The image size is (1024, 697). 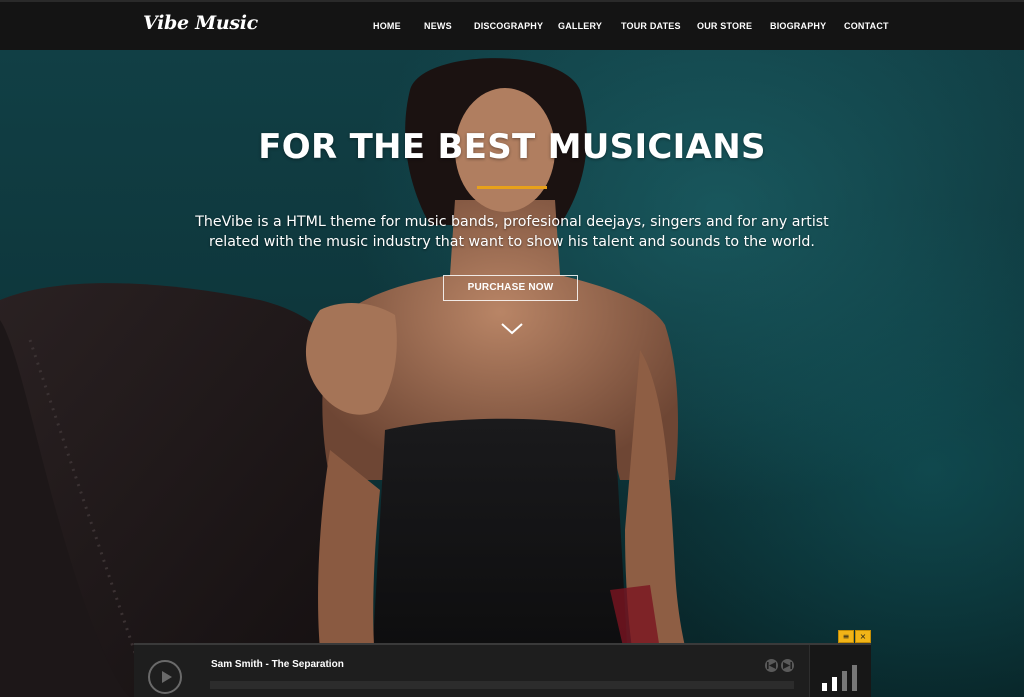 What do you see at coordinates (846, 636) in the screenshot?
I see `menu-icon: ≡` at bounding box center [846, 636].